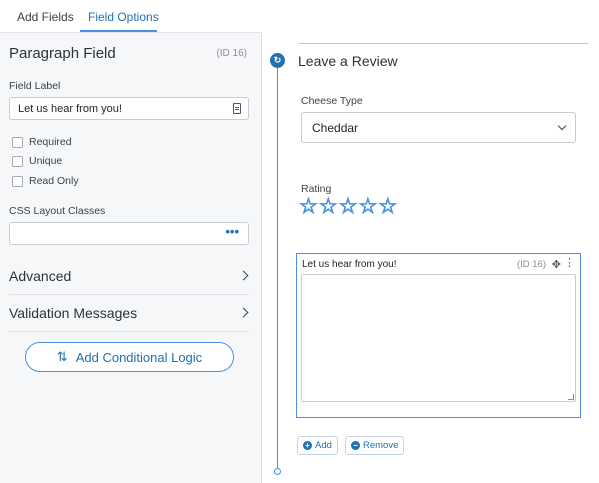 The image size is (599, 483). Describe the element at coordinates (118, 31) in the screenshot. I see `active-tab-indicator` at that location.